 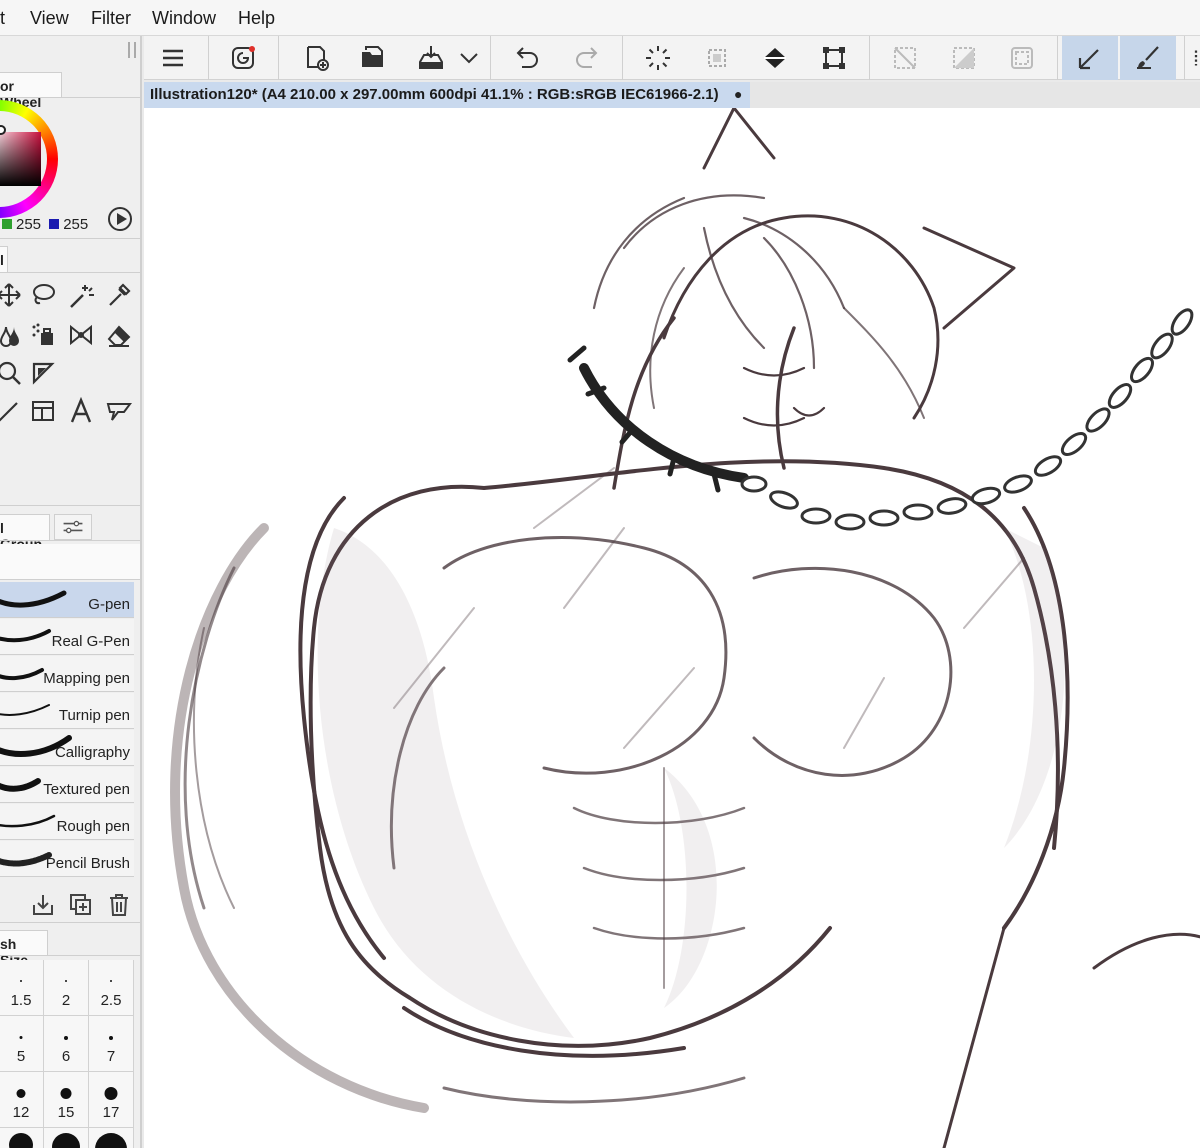 I want to click on deselect-icon, so click(x=905, y=58).